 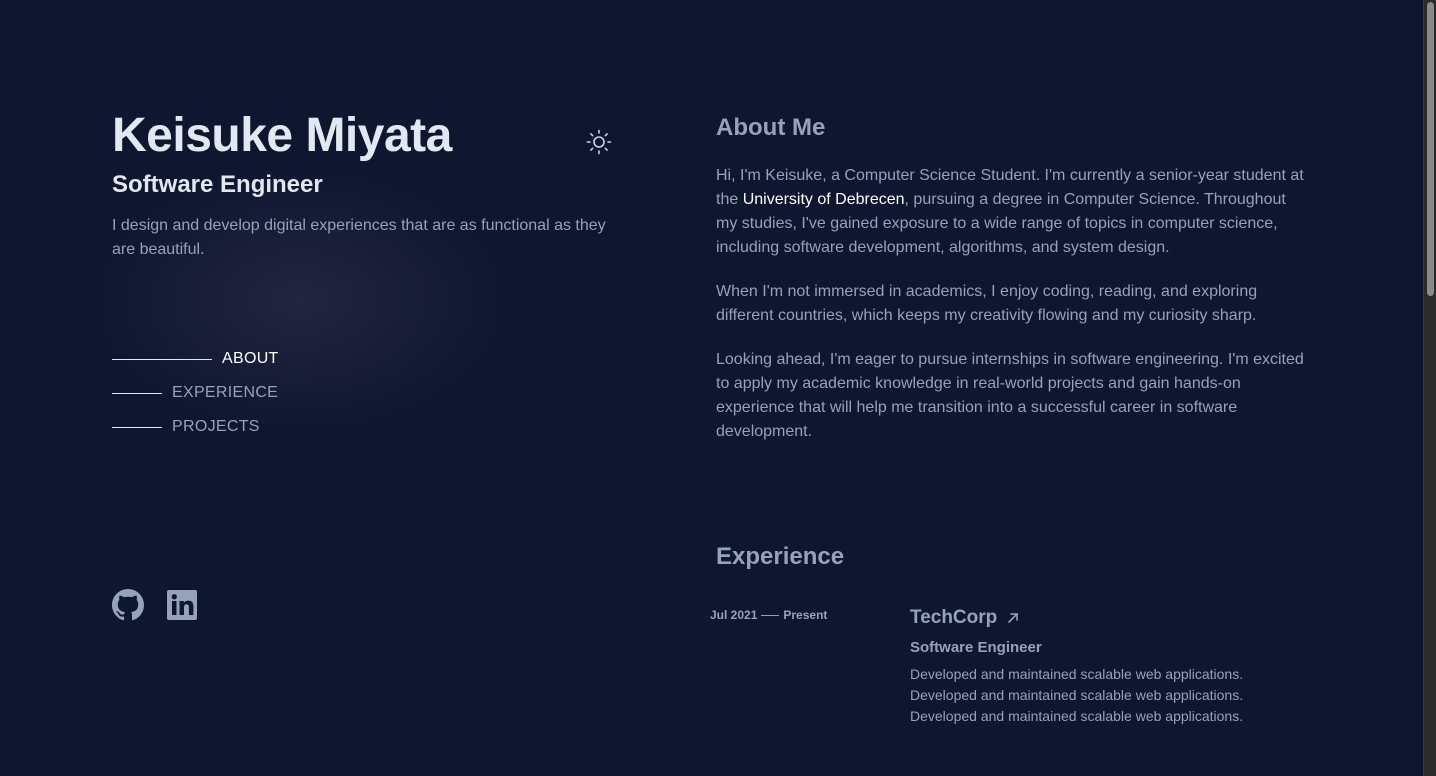 I want to click on linkedin-link, so click(x=182, y=605).